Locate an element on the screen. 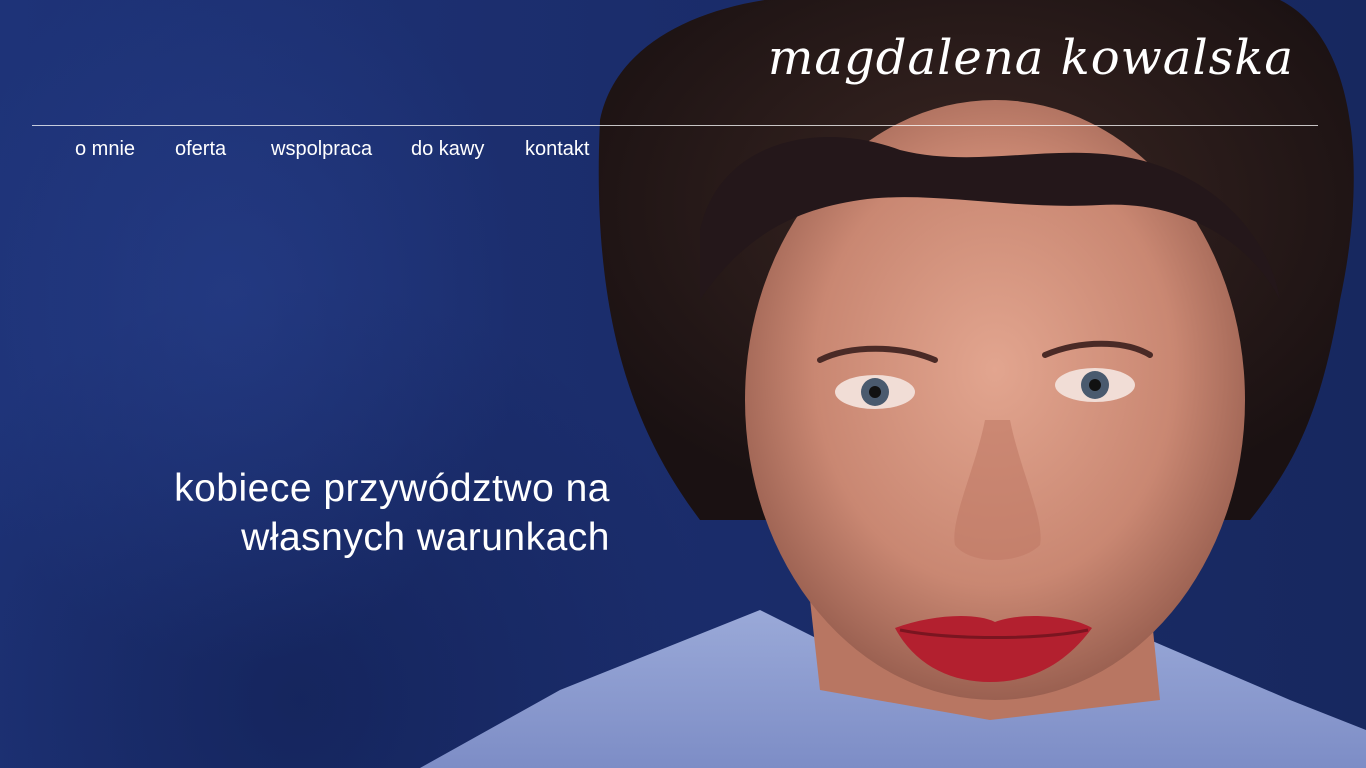  nav-link-kontakt: kontakt is located at coordinates (570, 149).